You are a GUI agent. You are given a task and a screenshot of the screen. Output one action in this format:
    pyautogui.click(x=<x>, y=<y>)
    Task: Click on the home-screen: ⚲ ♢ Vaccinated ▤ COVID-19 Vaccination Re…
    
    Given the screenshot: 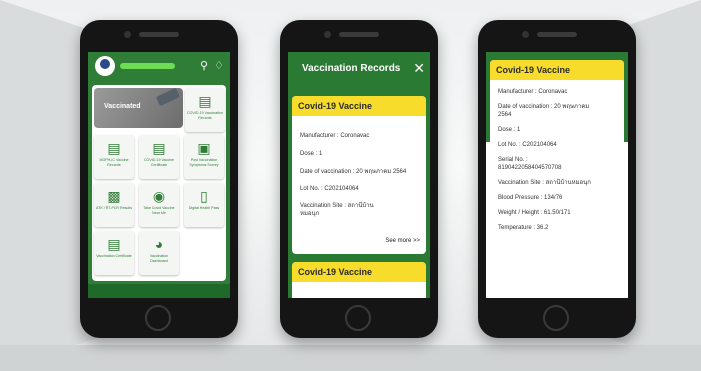 What is the action you would take?
    pyautogui.click(x=159, y=175)
    